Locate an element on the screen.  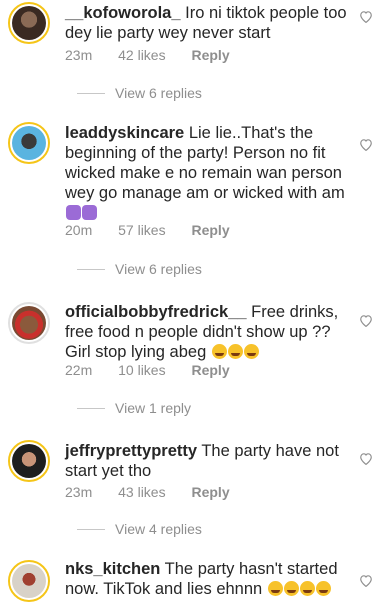
comment-meta: 20m 57 likes Reply is located at coordinates (158, 230).